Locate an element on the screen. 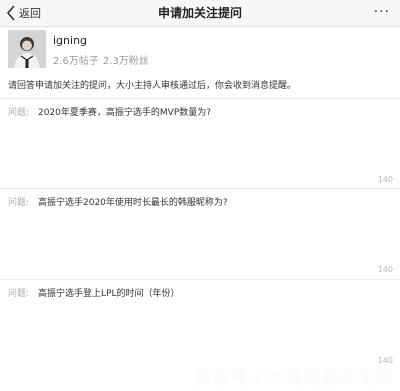 The width and height of the screenshot is (400, 391). more-options-icon: ··· is located at coordinates (382, 12).